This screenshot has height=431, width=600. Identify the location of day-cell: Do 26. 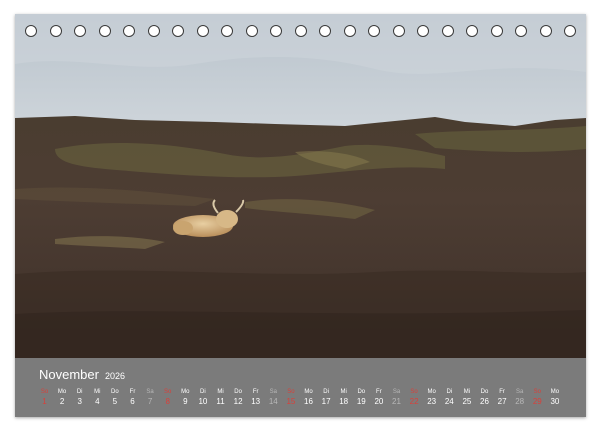
(484, 398).